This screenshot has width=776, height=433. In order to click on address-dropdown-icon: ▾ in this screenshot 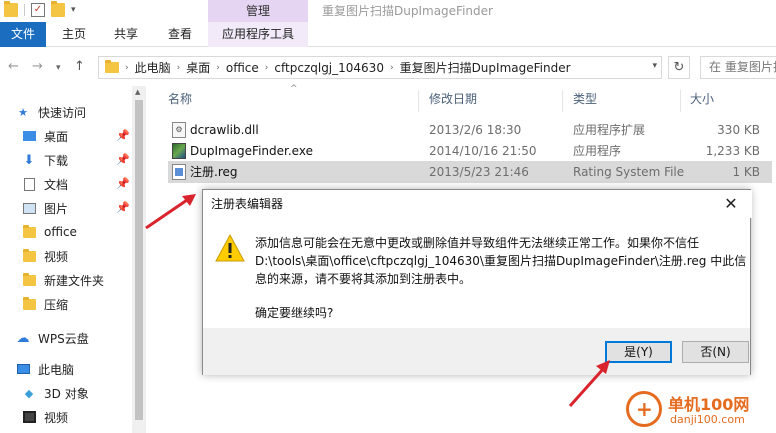, I will do `click(654, 66)`.